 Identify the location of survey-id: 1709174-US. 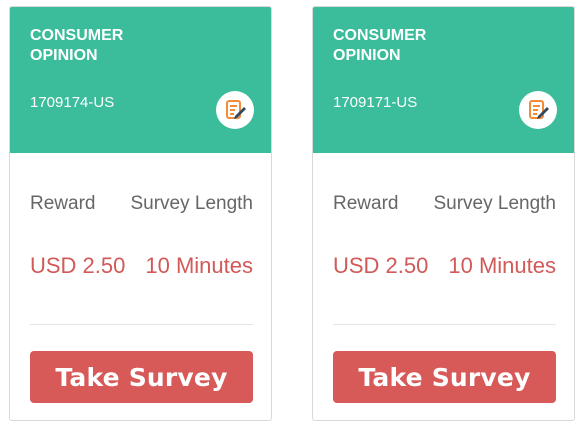
(72, 102).